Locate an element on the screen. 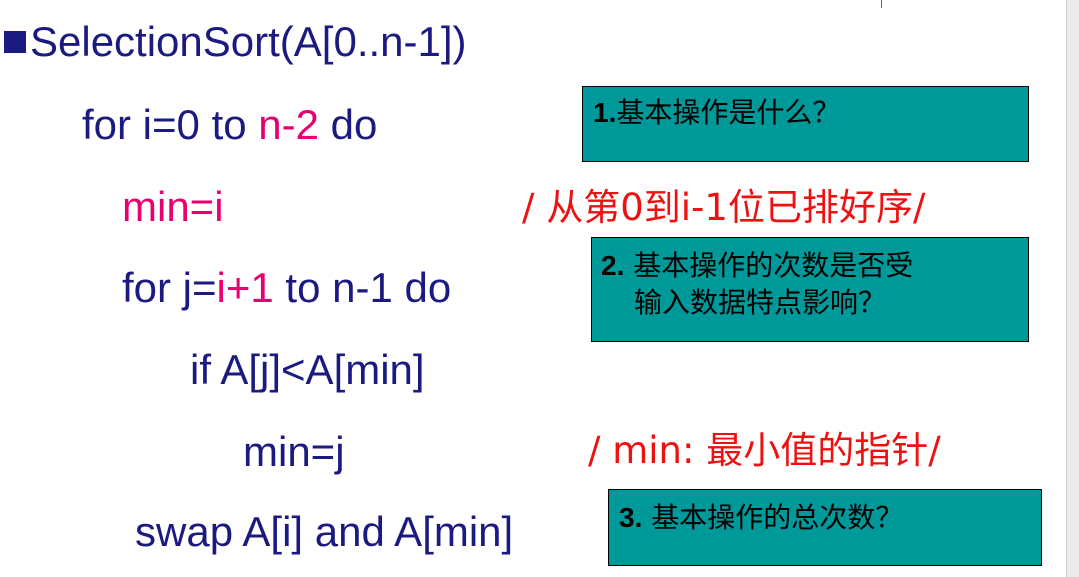 The height and width of the screenshot is (577, 1079). question-1-text: 1.基本操作是什么？ is located at coordinates (717, 112).